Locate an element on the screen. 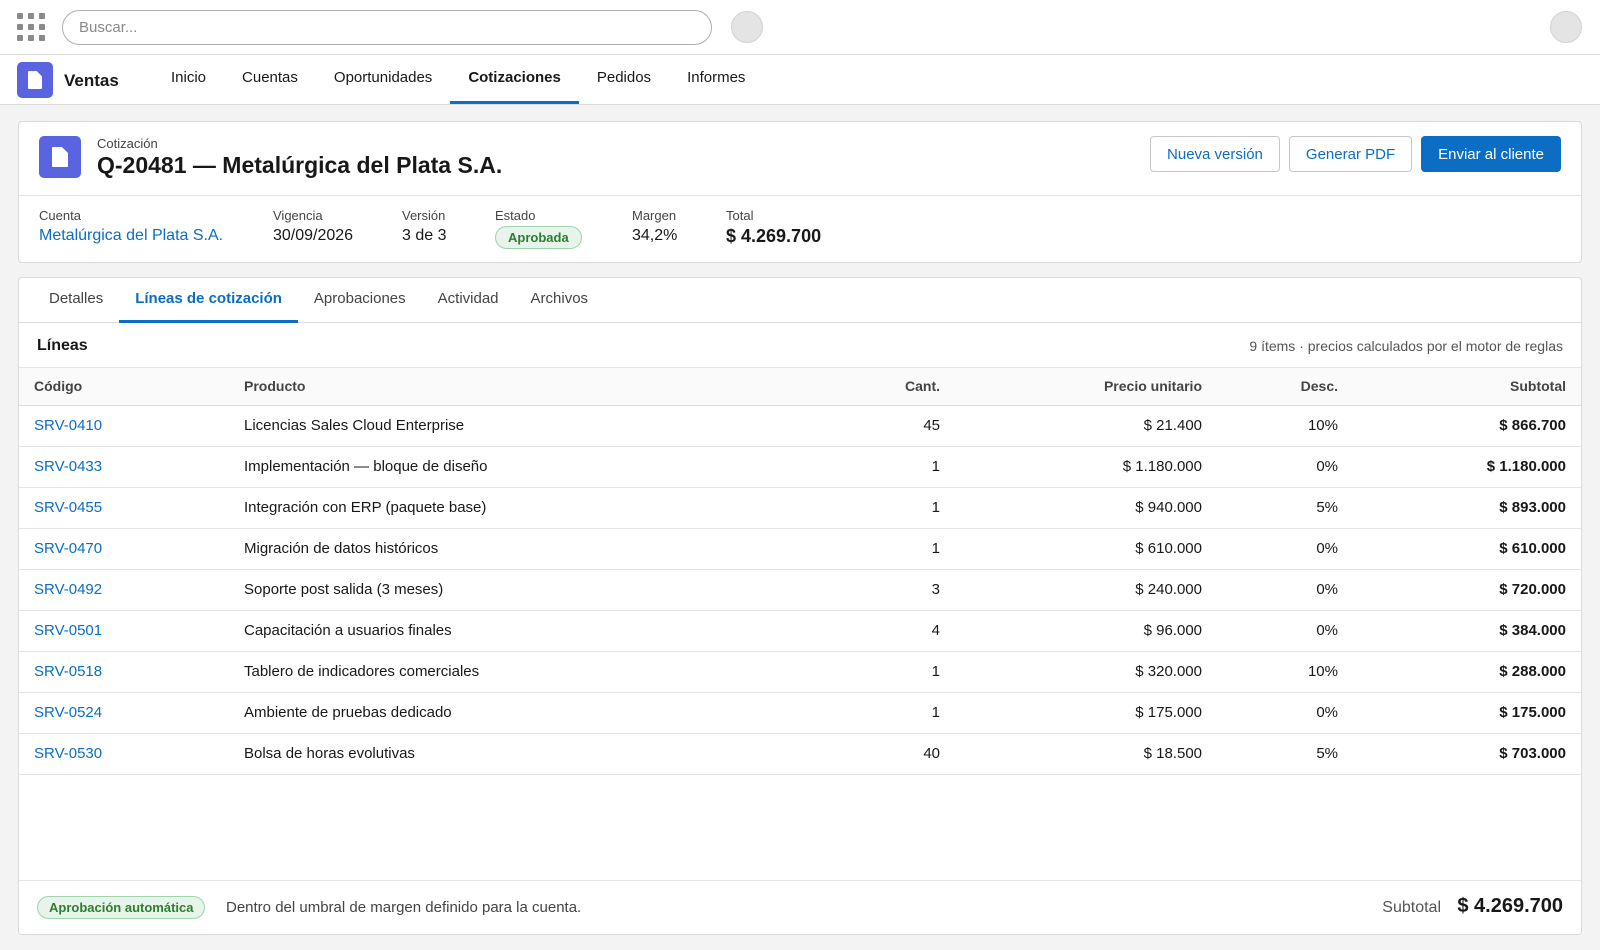 Image resolution: width=1600 pixels, height=950 pixels. generate-pdf-button: Generar PDF is located at coordinates (1350, 154).